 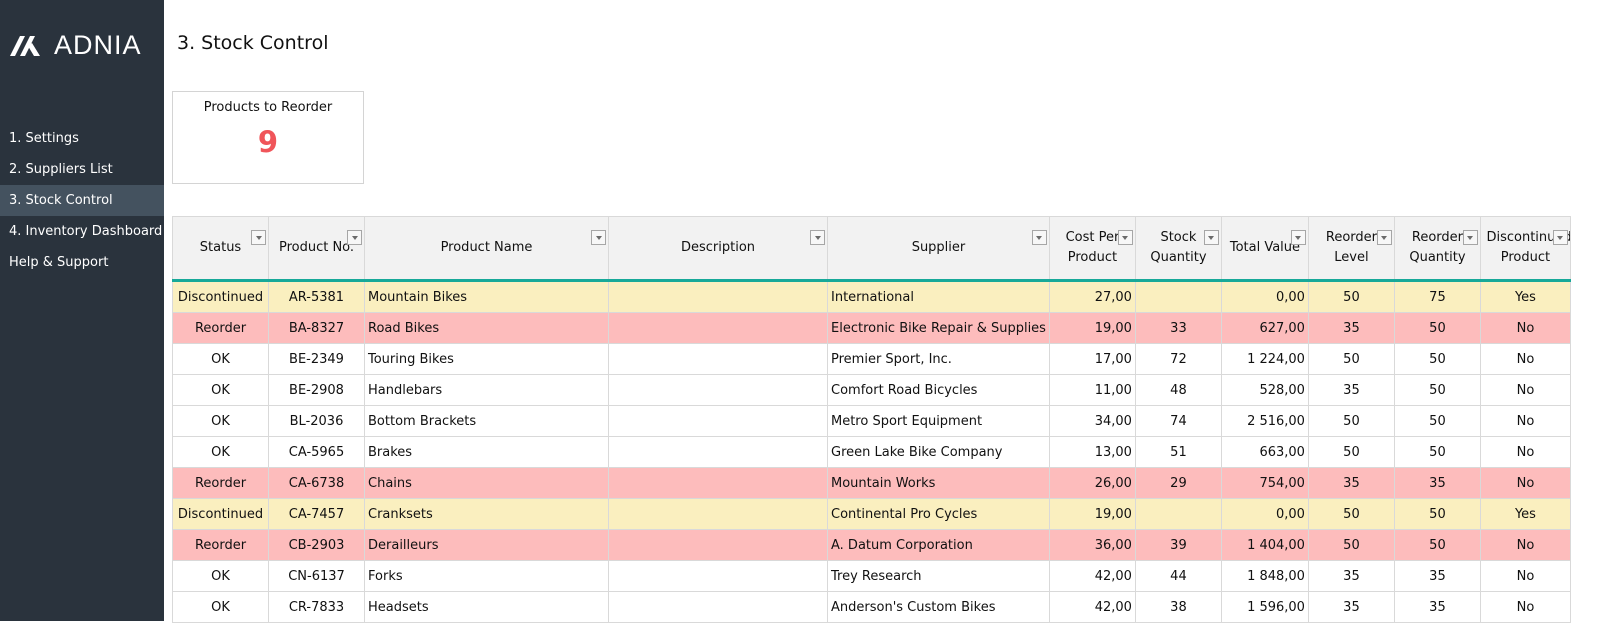 What do you see at coordinates (486, 390) in the screenshot?
I see `cell-product-name: Handlebars` at bounding box center [486, 390].